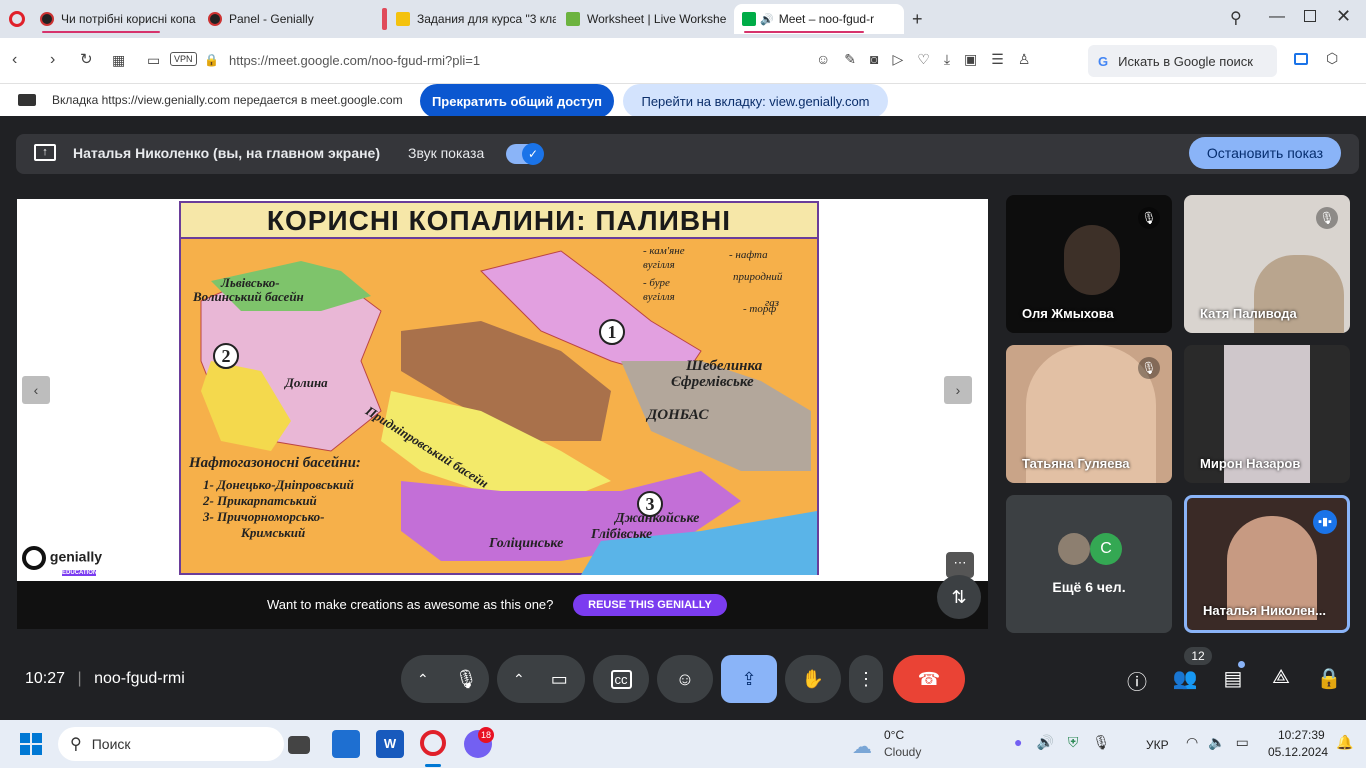  What do you see at coordinates (519, 679) in the screenshot?
I see `camera-options-chevron-icon: ⌃` at bounding box center [519, 679].